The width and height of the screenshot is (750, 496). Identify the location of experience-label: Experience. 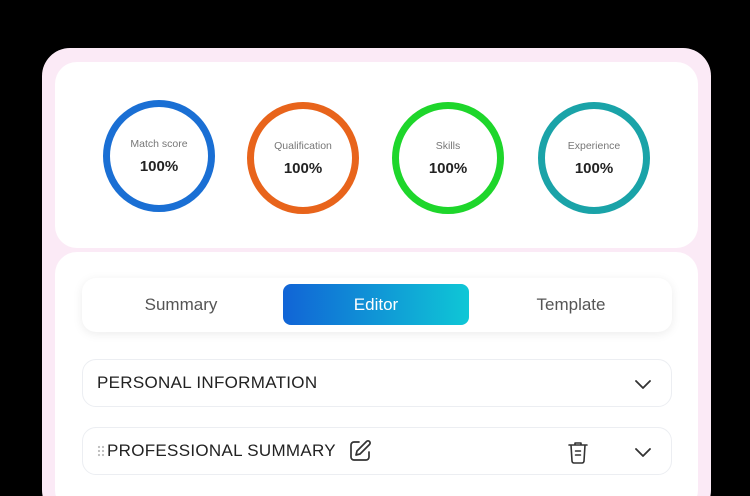
(594, 145).